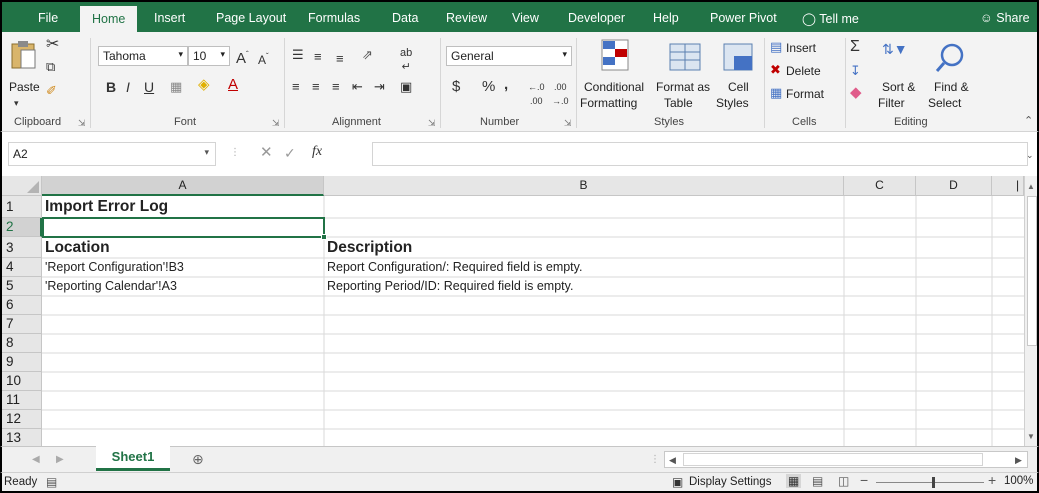 This screenshot has height=493, width=1039. Describe the element at coordinates (22, 324) in the screenshot. I see `row-header-7: 7` at that location.